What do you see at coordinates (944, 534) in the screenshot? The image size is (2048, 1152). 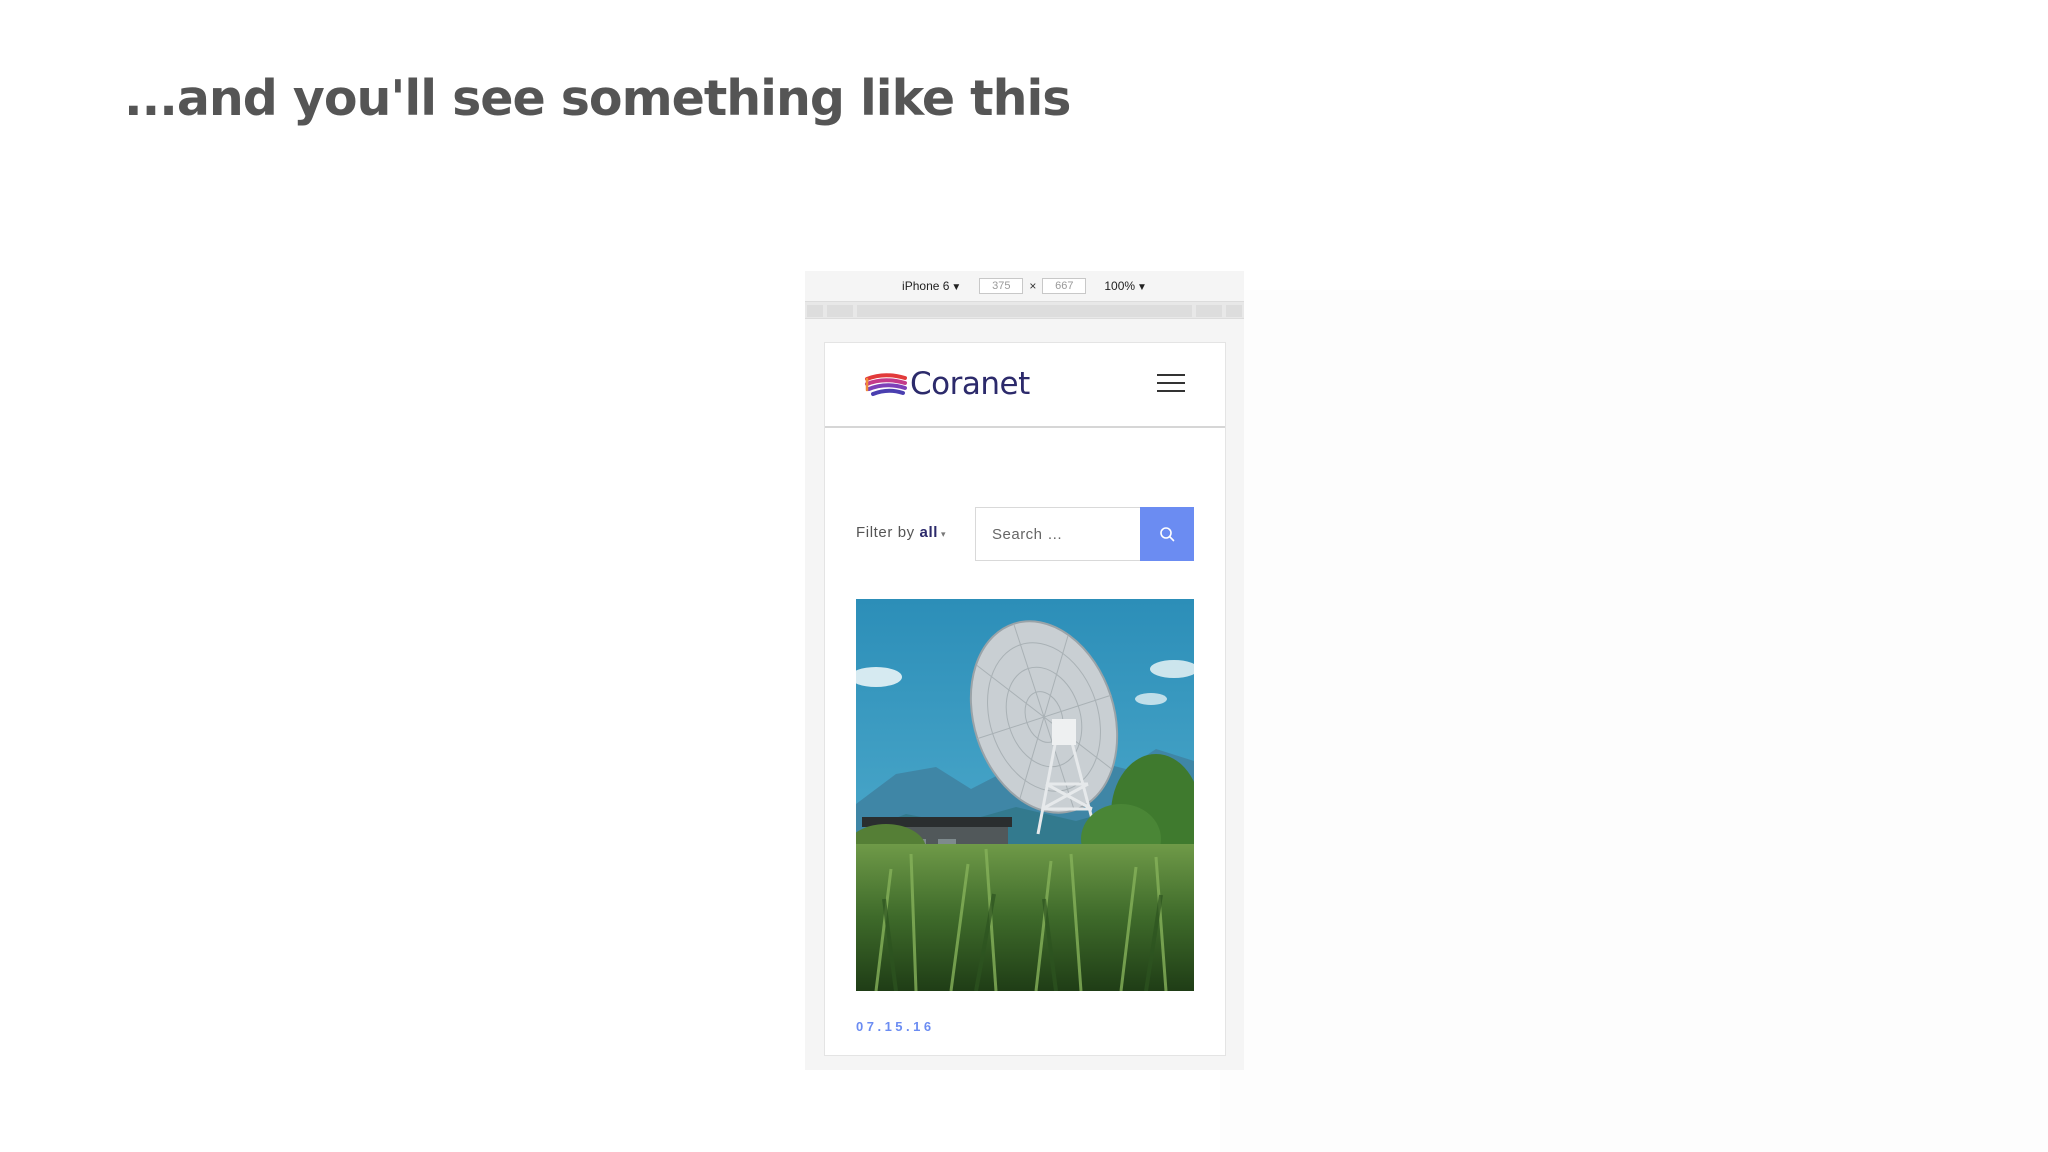 I see `chevron-down-icon: ▾` at bounding box center [944, 534].